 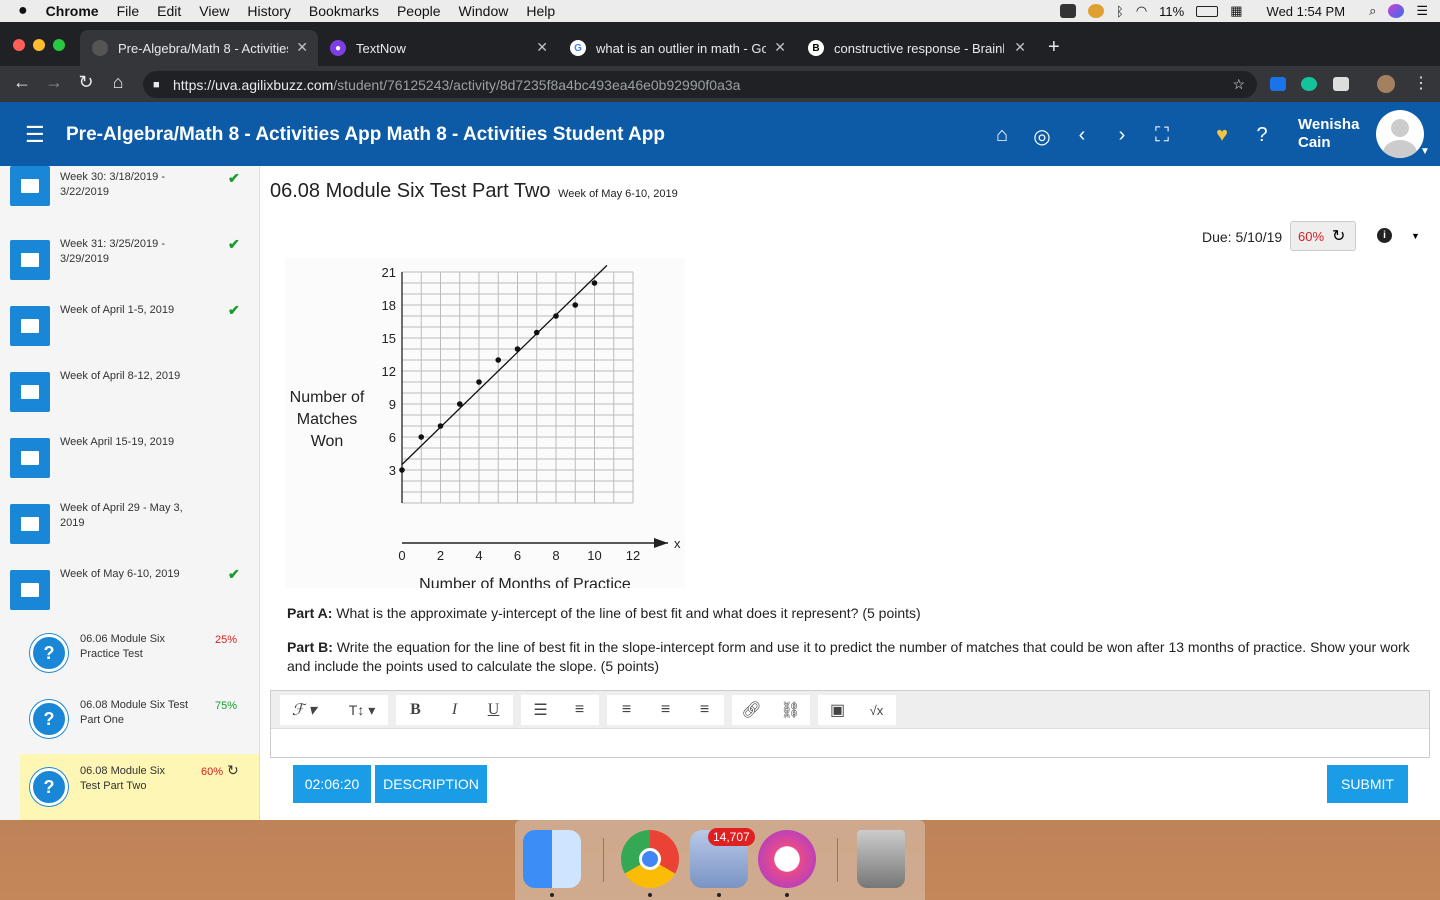 I want to click on bookmark-star-icon: ☆, so click(x=1238, y=84).